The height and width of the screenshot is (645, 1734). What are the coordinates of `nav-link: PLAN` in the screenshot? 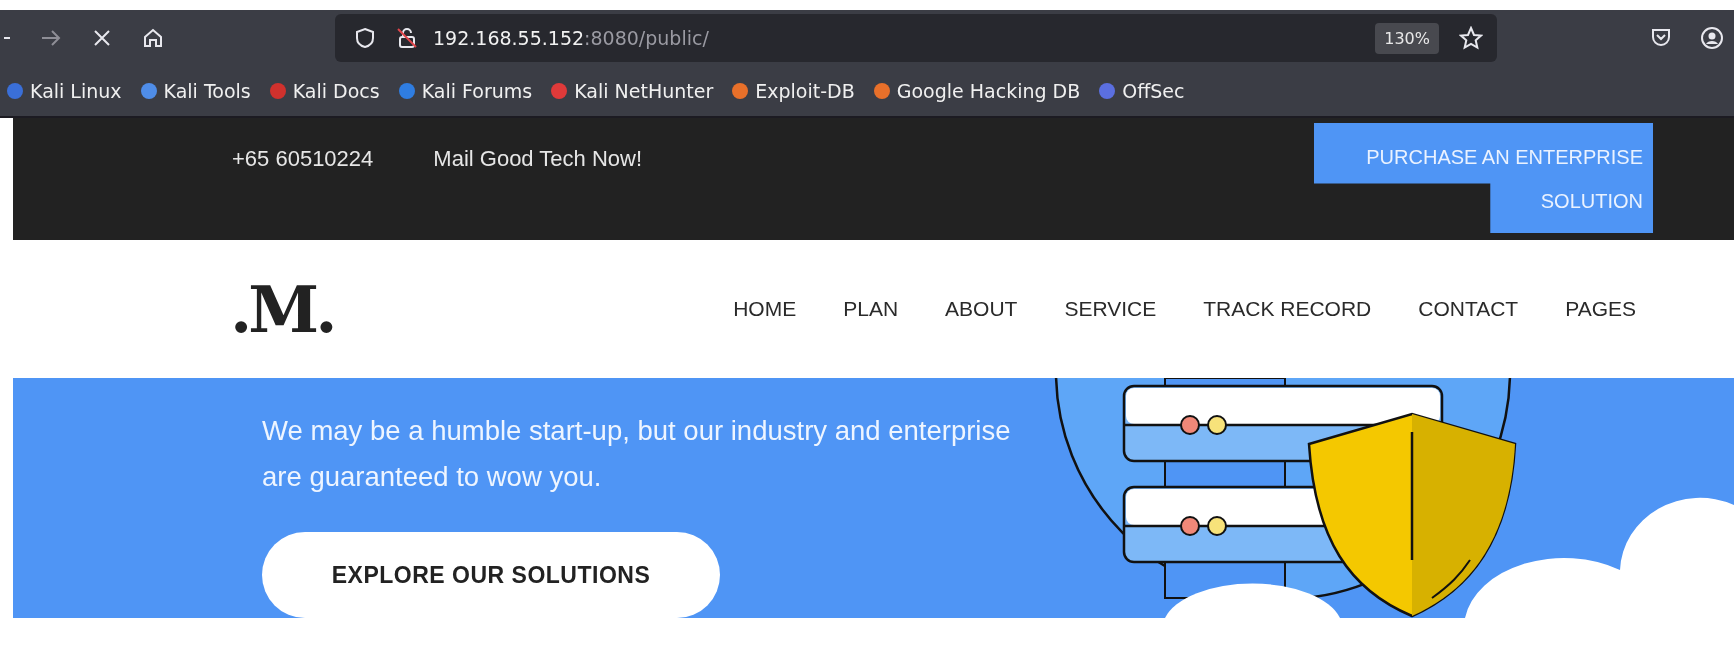 It's located at (871, 309).